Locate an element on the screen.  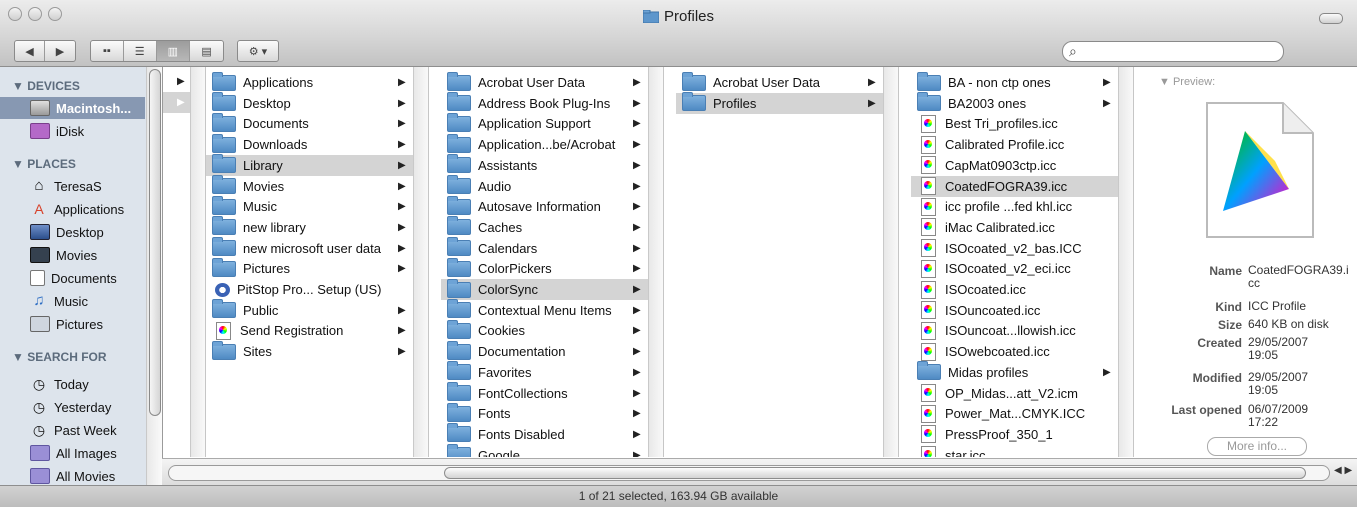
icon-view-button: ▪▪ is located at coordinates (107, 51).